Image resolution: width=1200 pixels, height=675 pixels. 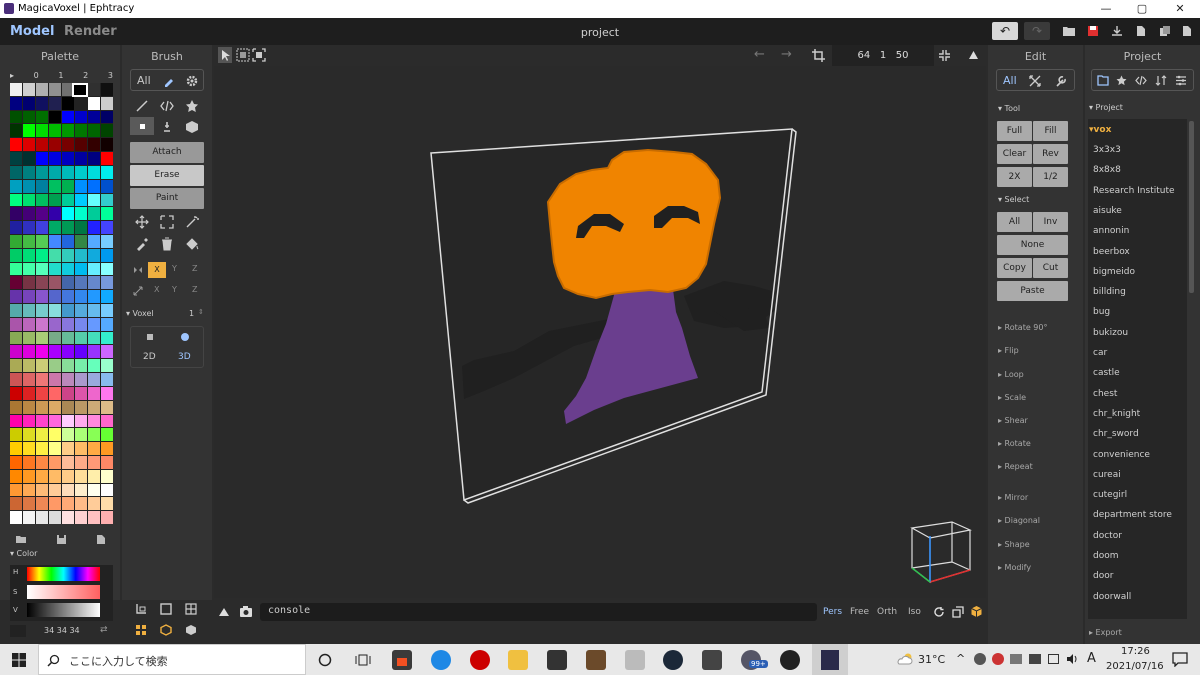 I want to click on color-section-head: ▾ Color, so click(x=23, y=553).